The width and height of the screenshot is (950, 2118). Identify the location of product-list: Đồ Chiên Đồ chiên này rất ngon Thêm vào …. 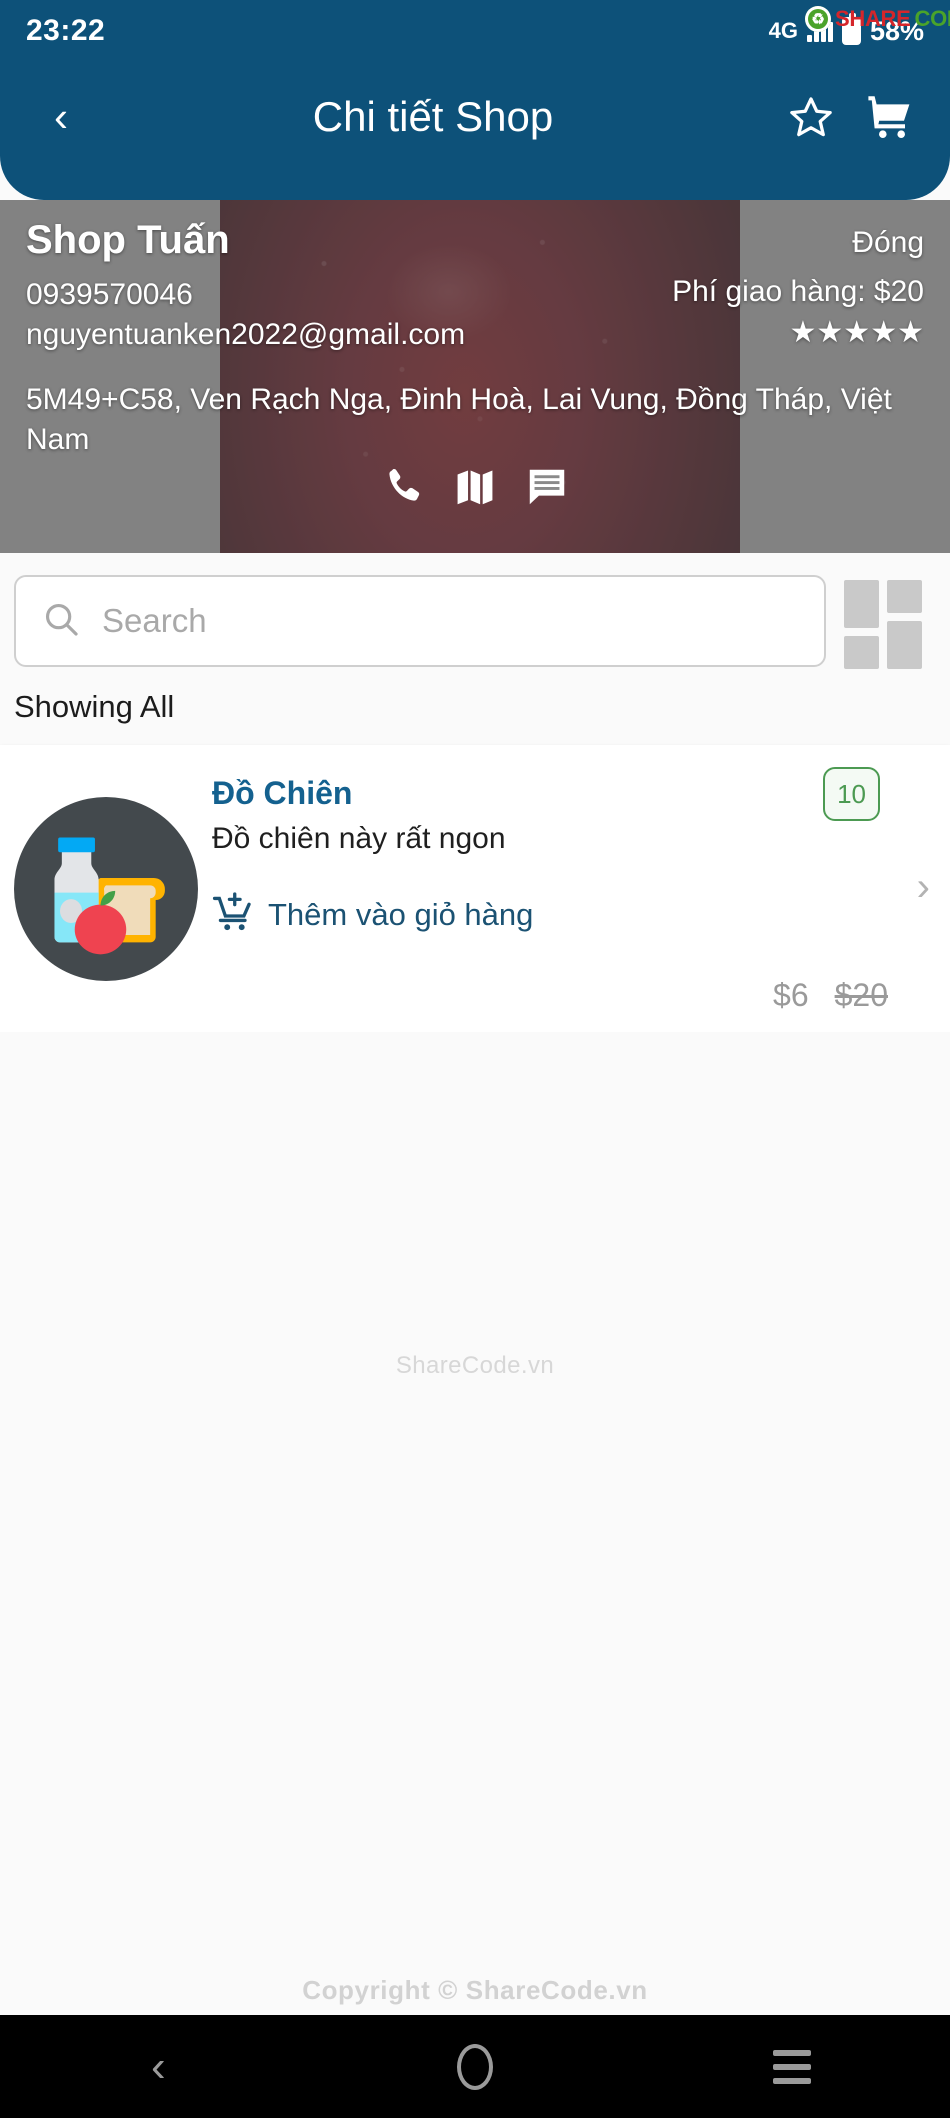
(475, 888).